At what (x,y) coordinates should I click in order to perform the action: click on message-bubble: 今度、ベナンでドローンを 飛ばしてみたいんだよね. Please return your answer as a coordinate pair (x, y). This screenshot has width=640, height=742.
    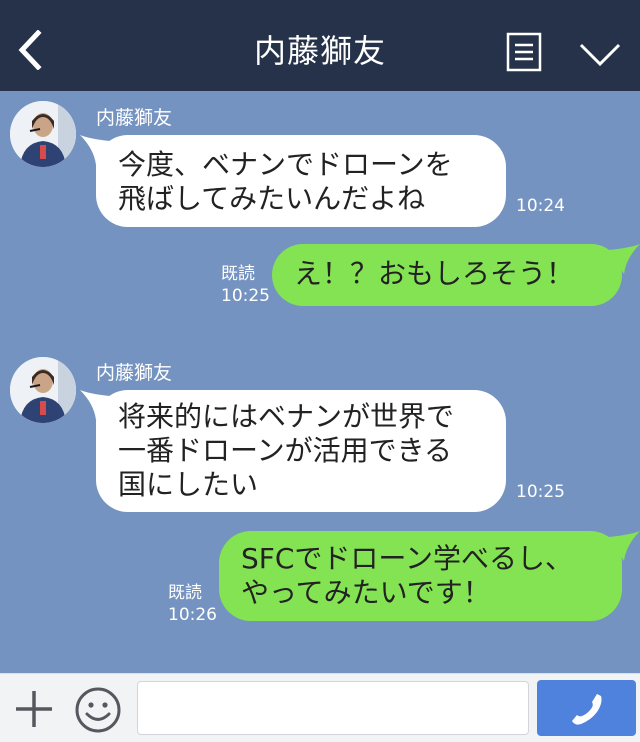
    Looking at the image, I should click on (301, 181).